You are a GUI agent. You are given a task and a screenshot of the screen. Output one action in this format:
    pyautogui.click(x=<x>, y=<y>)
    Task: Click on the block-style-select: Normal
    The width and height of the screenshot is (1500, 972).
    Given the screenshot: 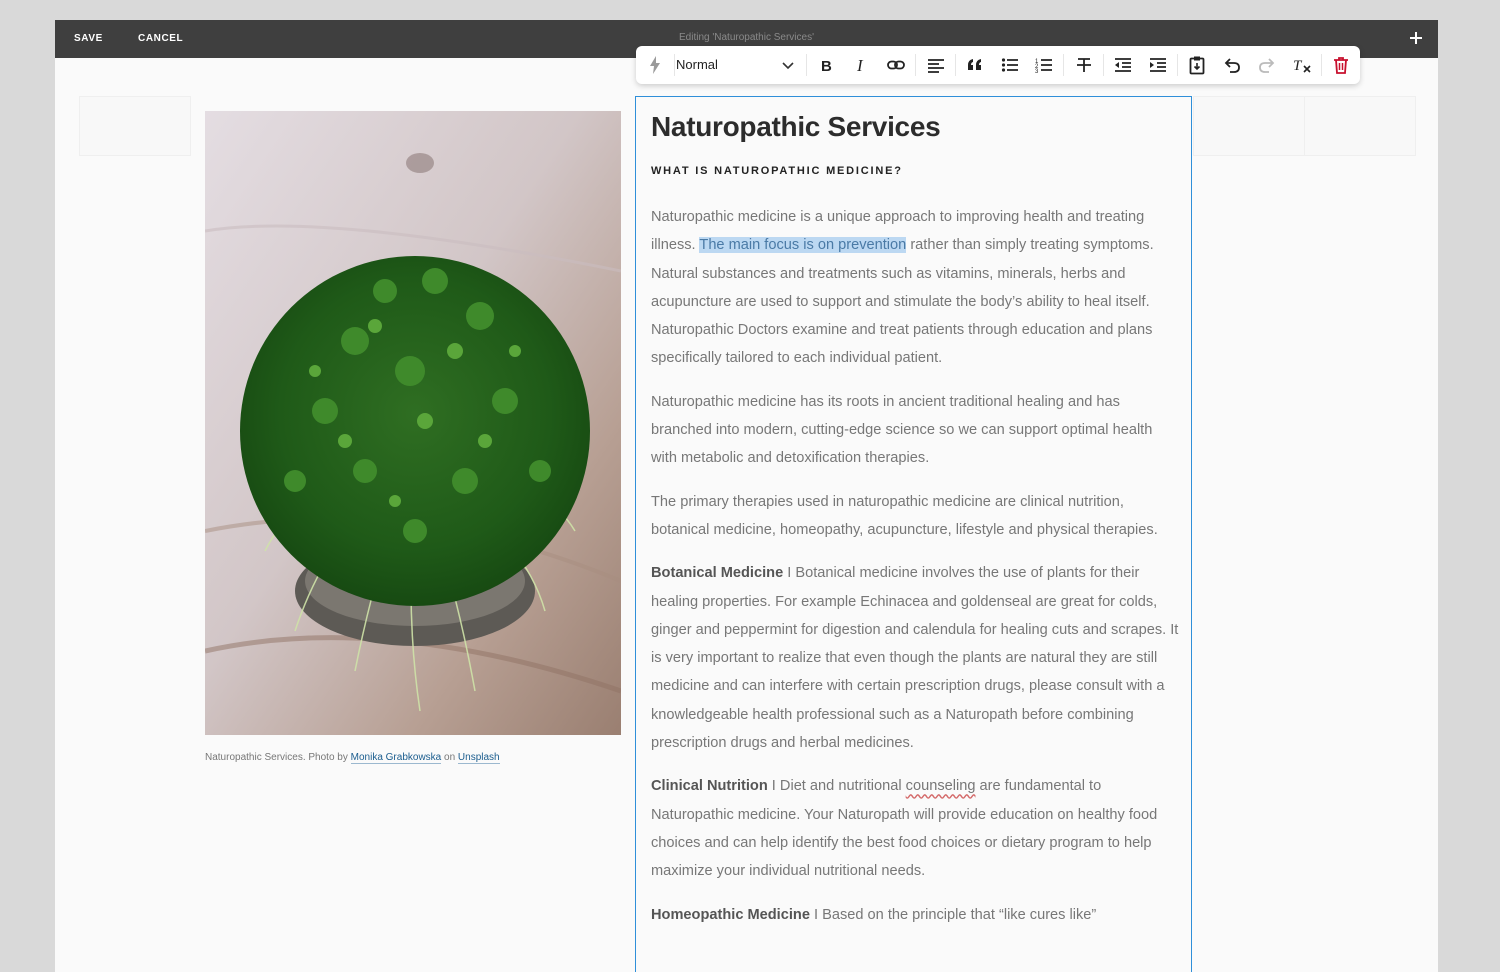 What is the action you would take?
    pyautogui.click(x=736, y=65)
    